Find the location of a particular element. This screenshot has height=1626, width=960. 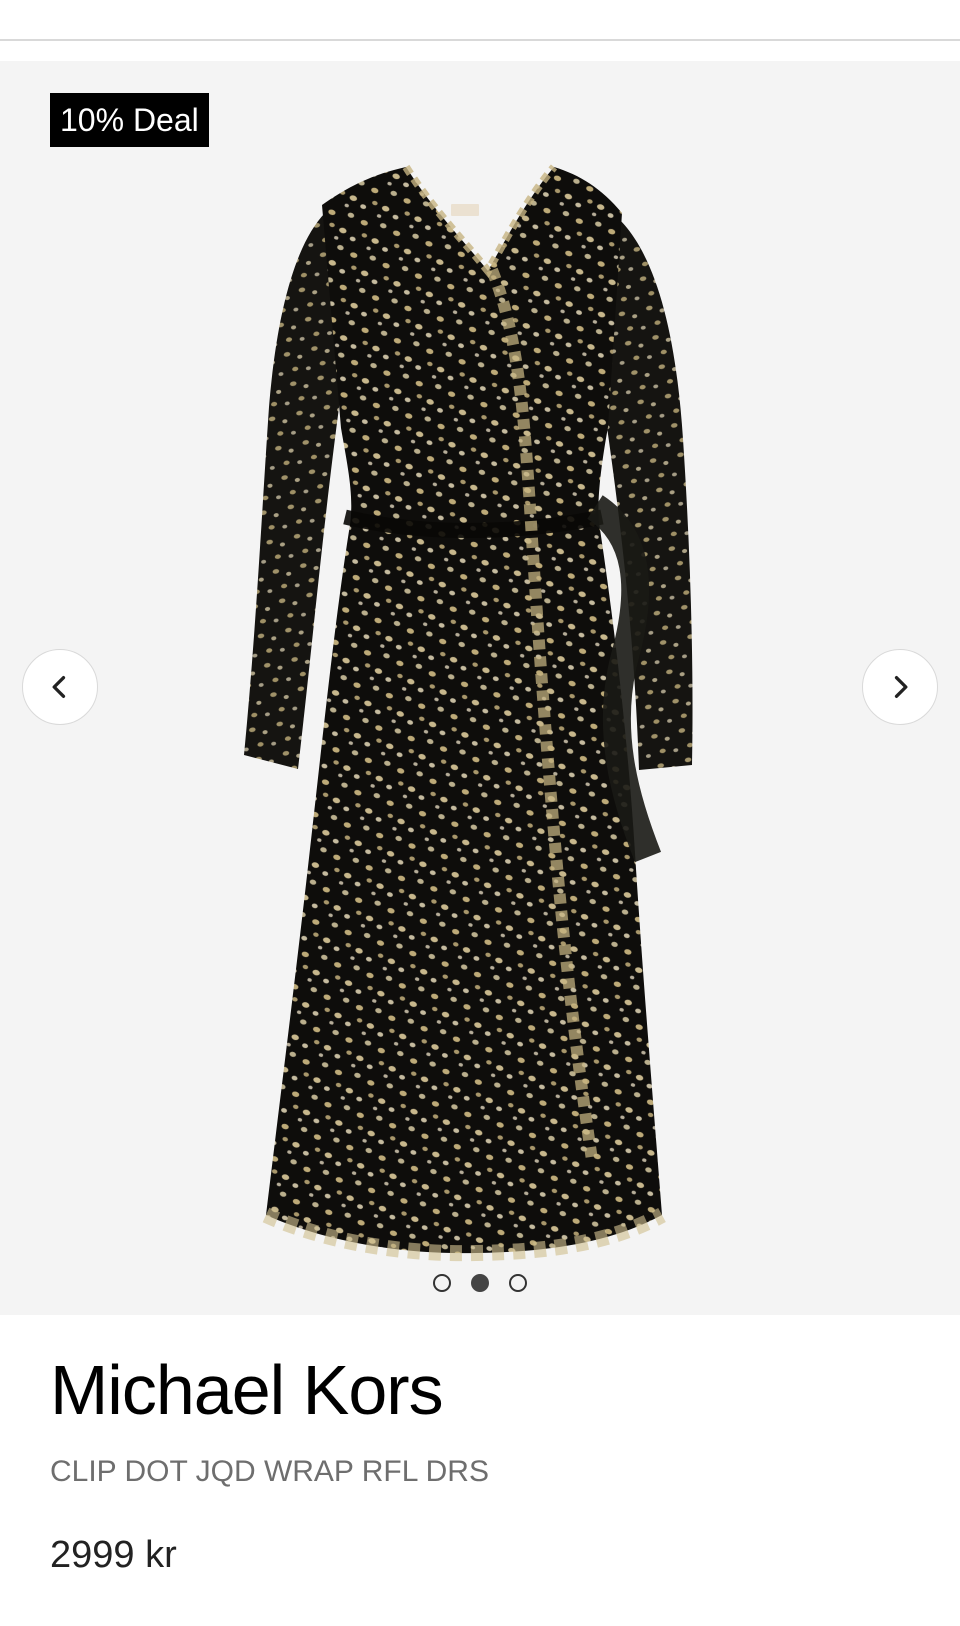

deal-badge: 10% Deal is located at coordinates (129, 120).